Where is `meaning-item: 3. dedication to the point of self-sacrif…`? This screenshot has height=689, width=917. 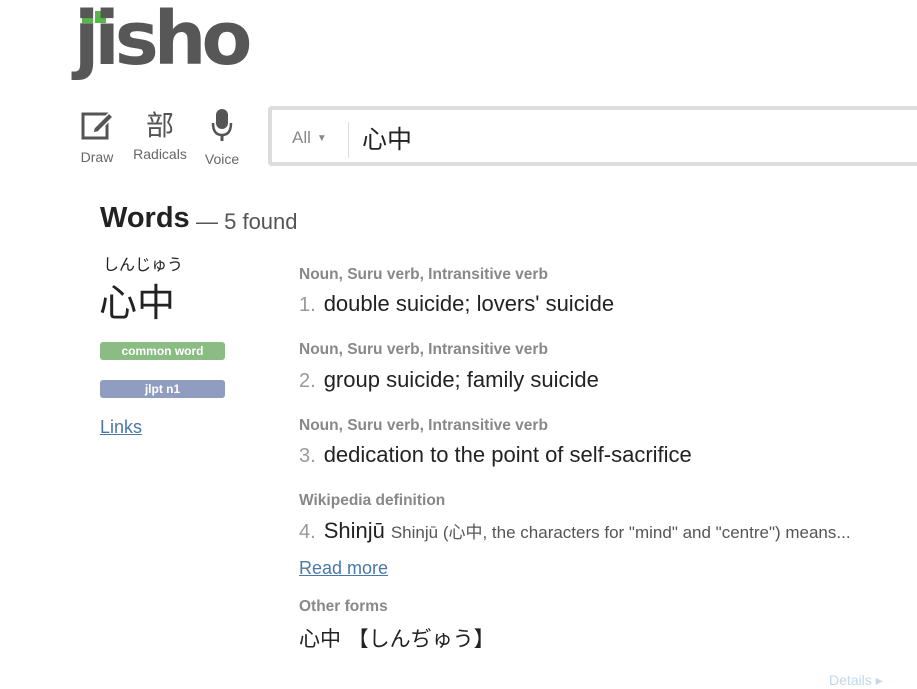
meaning-item: 3. dedication to the point of self-sacrif… is located at coordinates (495, 455).